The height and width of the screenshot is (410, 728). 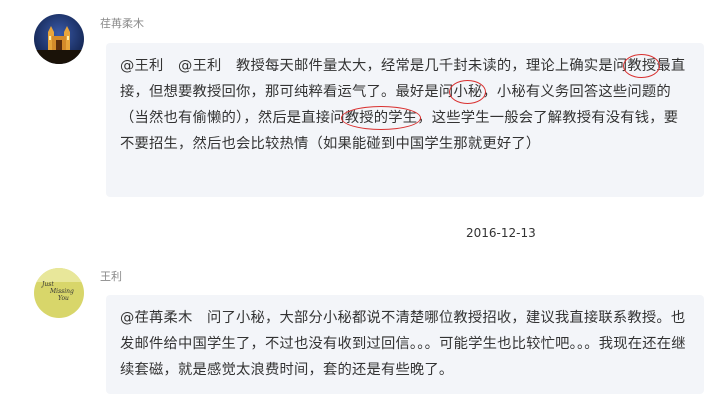 What do you see at coordinates (59, 39) in the screenshot?
I see `church-night-avatar` at bounding box center [59, 39].